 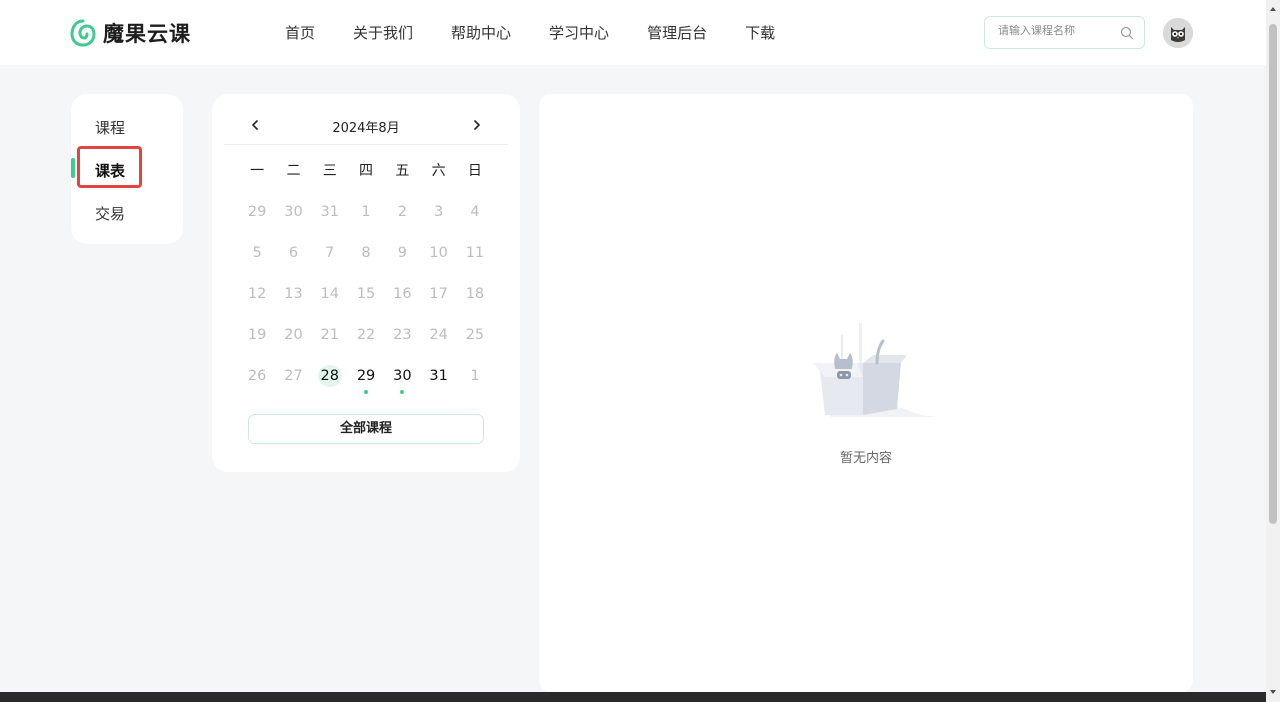 I want to click on calendar-day-number: 20, so click(x=293, y=335).